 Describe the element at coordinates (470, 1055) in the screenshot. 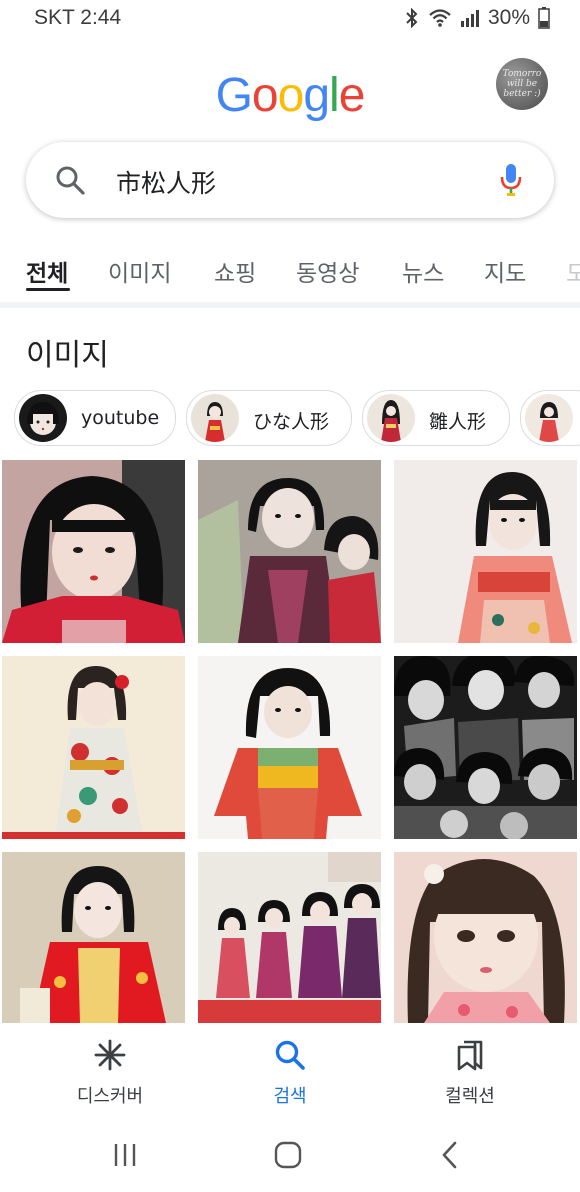

I see `collections-icon` at that location.